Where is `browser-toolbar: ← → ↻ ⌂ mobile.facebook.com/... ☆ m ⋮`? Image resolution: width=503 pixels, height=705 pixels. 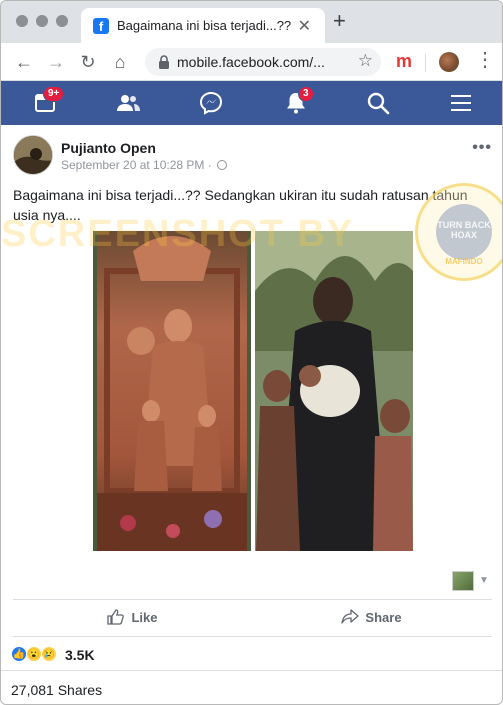 browser-toolbar: ← → ↻ ⌂ mobile.facebook.com/... ☆ m ⋮ is located at coordinates (251, 62).